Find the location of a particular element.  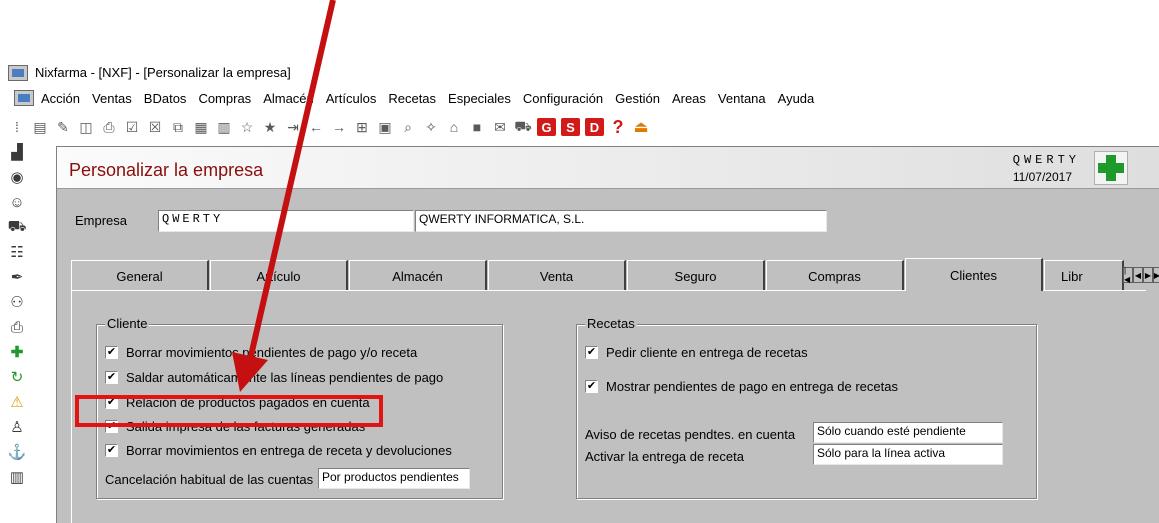

empresa-name-field: QWERTY INFORMATICA, S.L. is located at coordinates (621, 221).